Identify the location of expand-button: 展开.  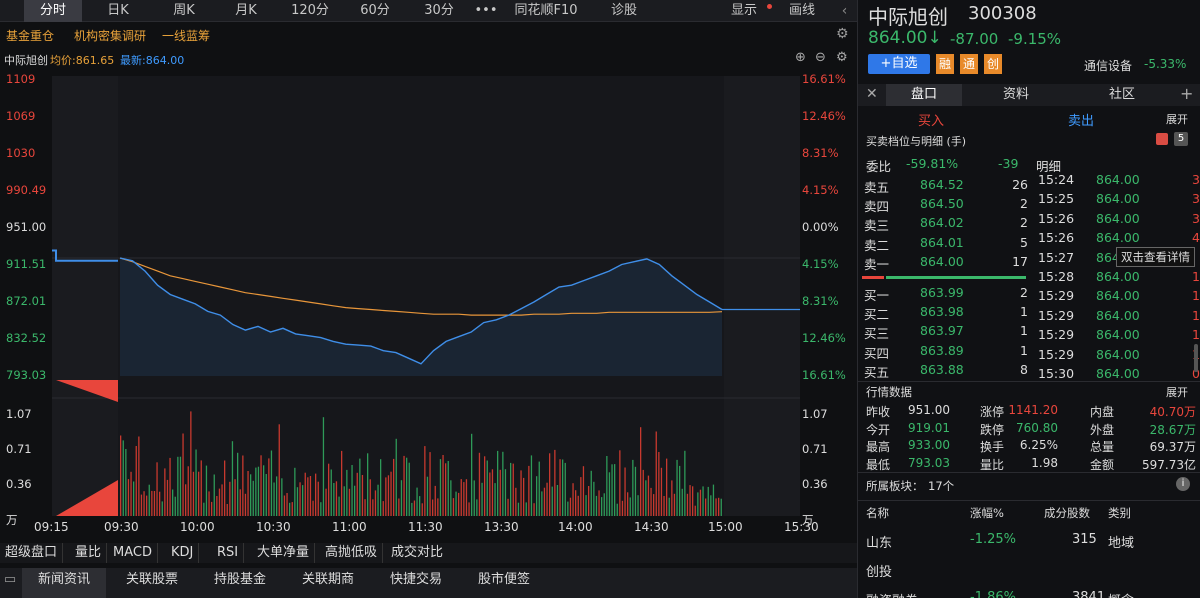
(1177, 119).